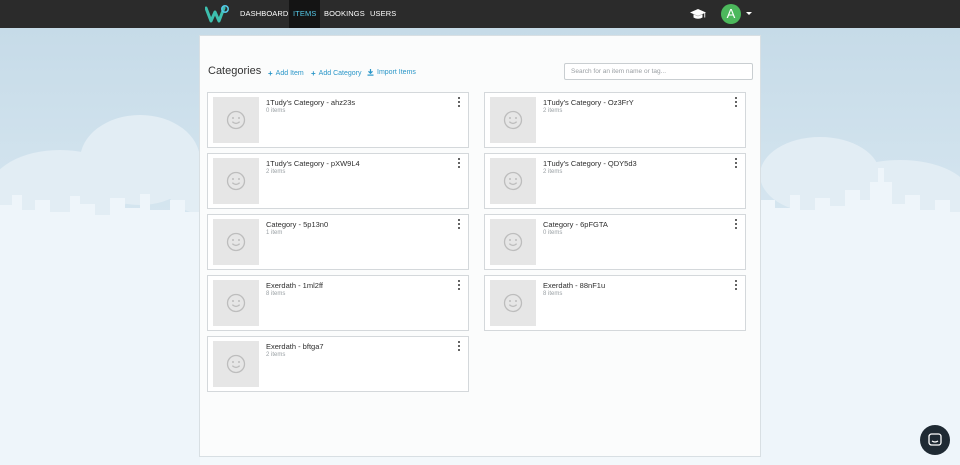 This screenshot has width=960, height=465. Describe the element at coordinates (264, 14) in the screenshot. I see `nav-dashboard: DASHBOARD` at that location.